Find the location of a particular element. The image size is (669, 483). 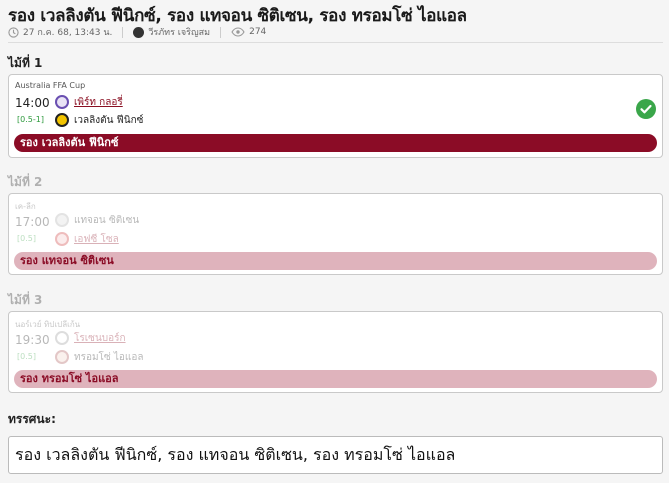

team-home: เพิร์ท กลอรี่ is located at coordinates (89, 102).